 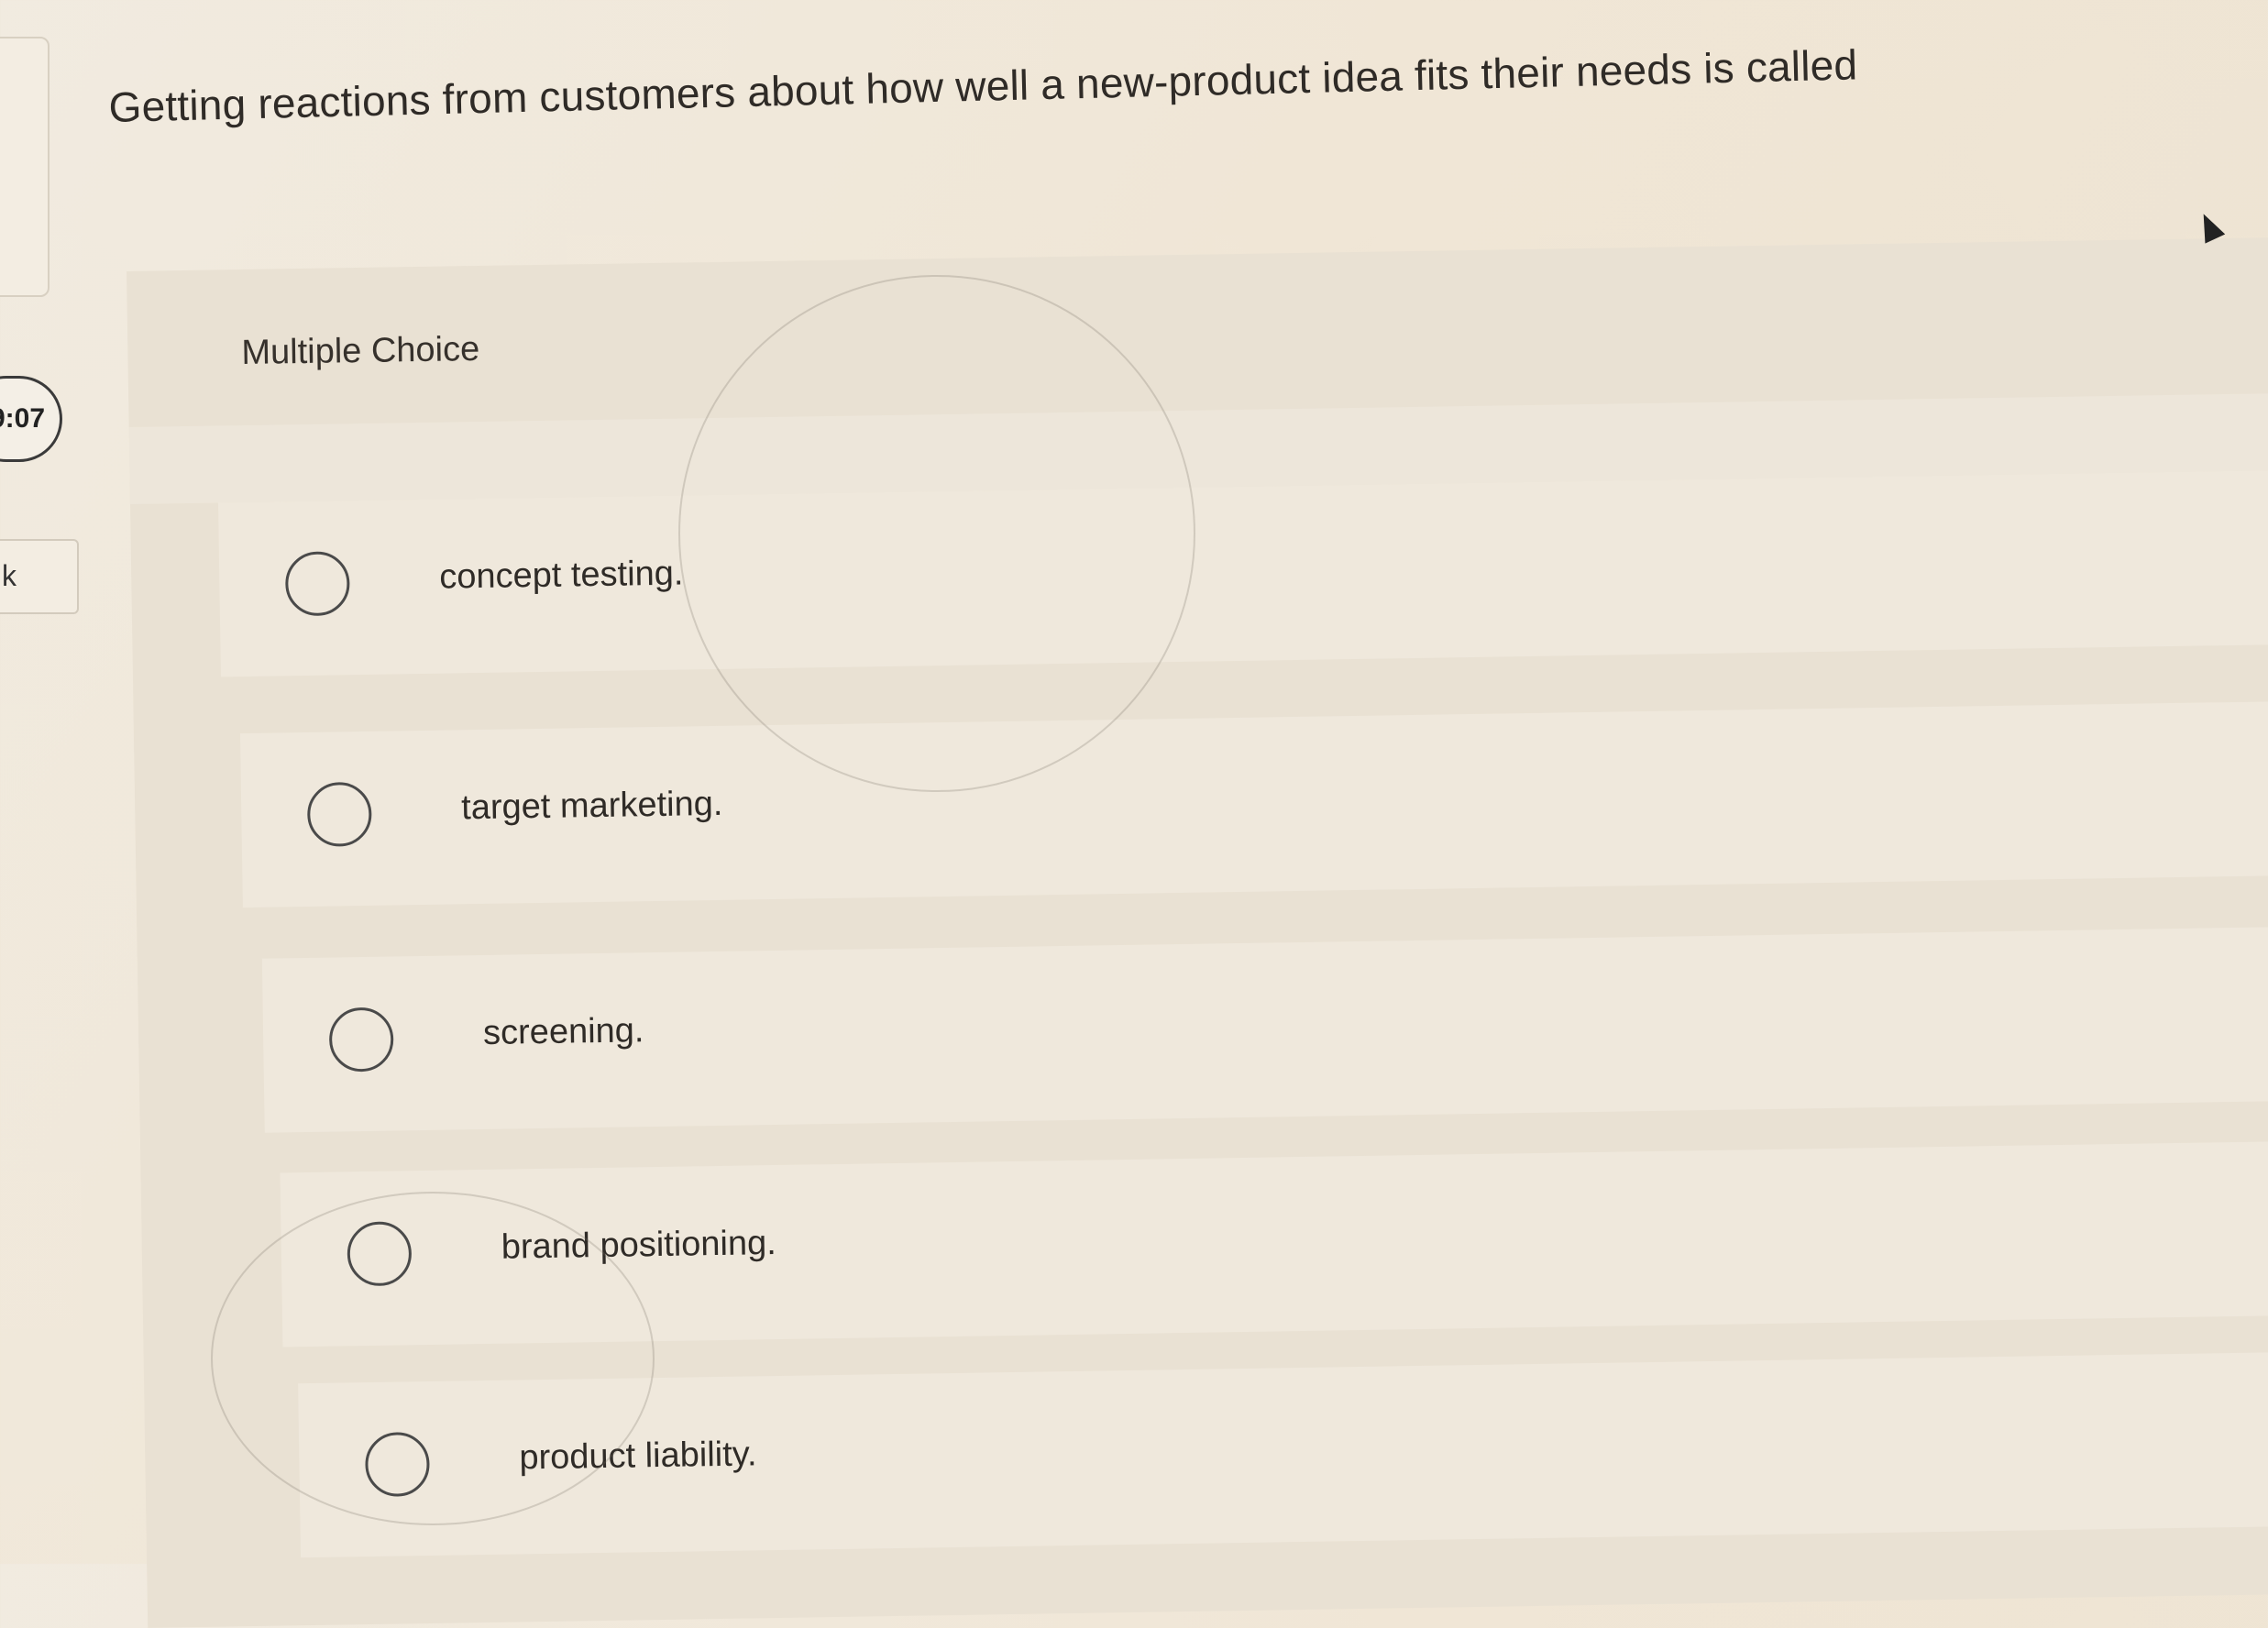 I want to click on sidebar-card, so click(x=25, y=167).